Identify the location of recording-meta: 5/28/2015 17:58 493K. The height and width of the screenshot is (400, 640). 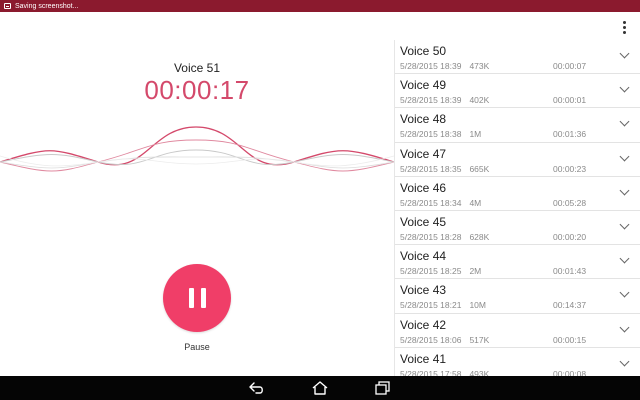
(444, 372).